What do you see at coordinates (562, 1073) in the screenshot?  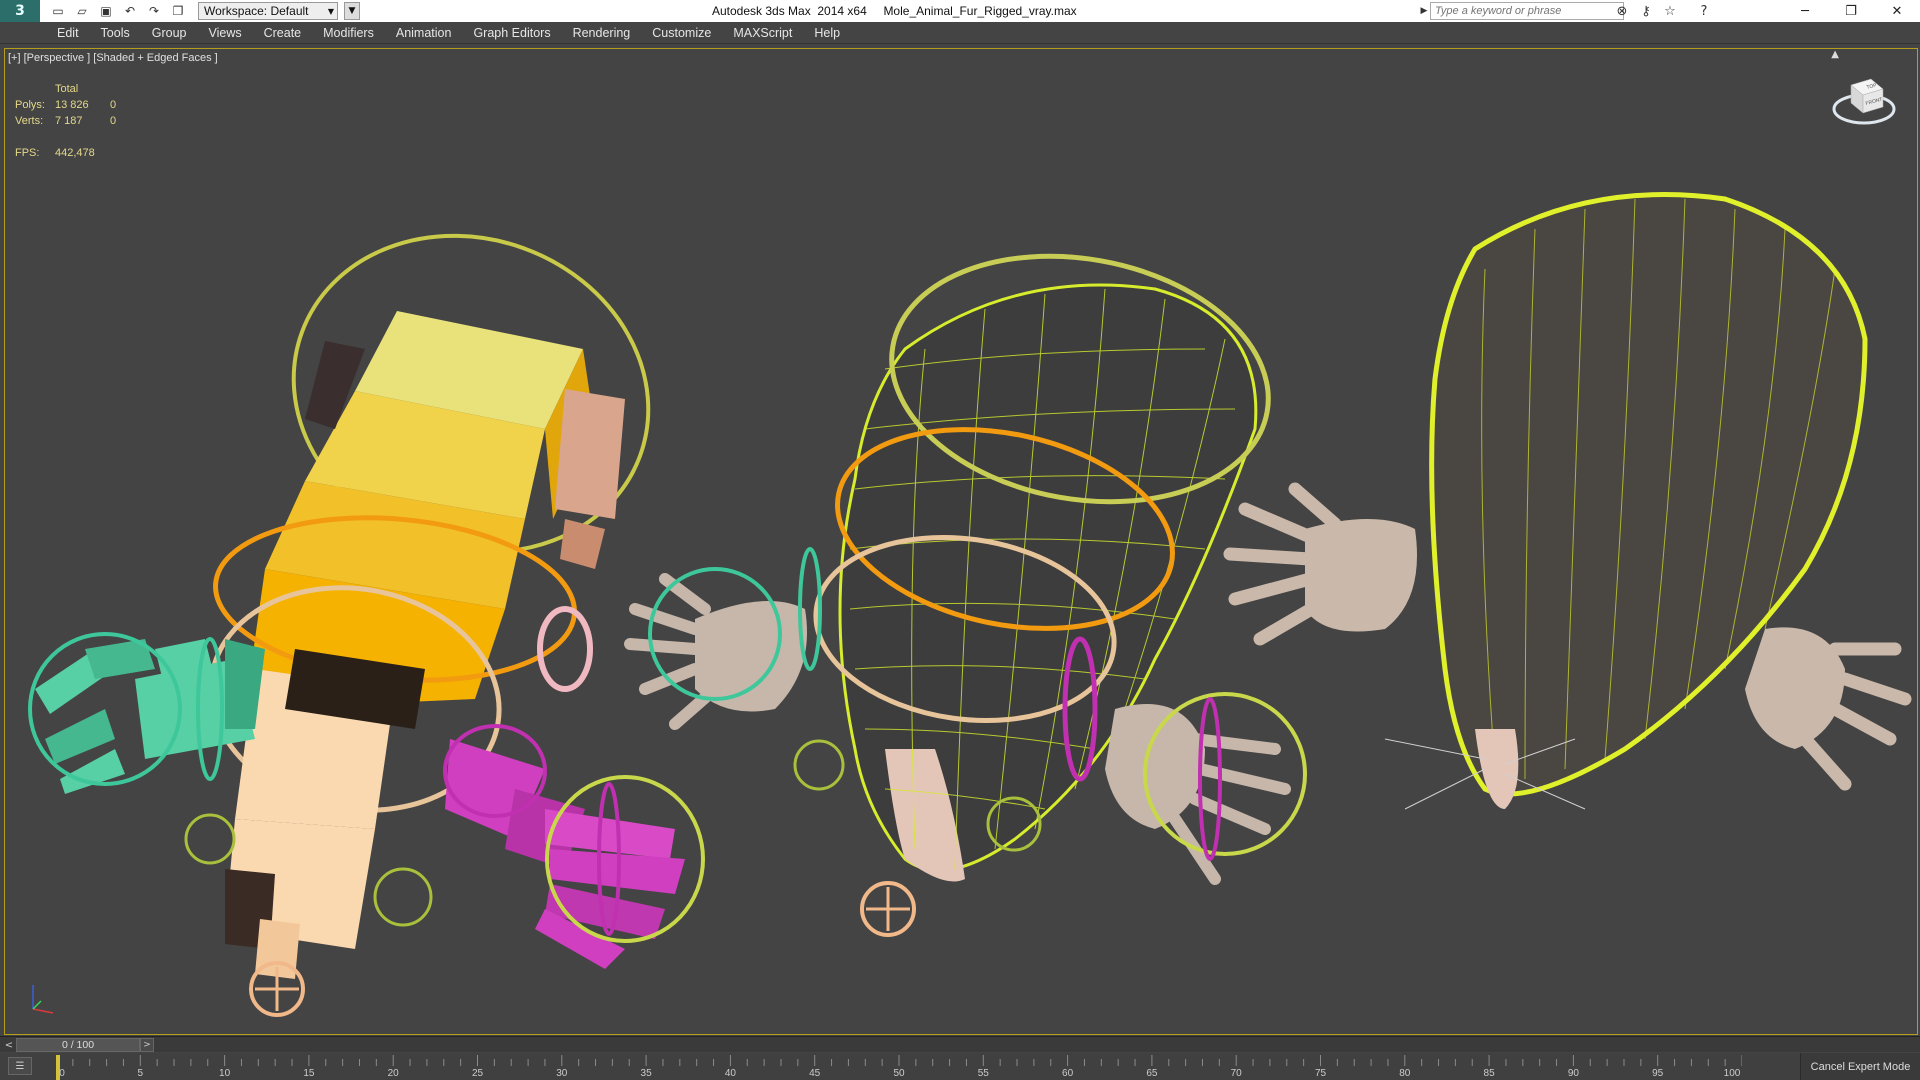 I see `frame-tick-label: 30` at bounding box center [562, 1073].